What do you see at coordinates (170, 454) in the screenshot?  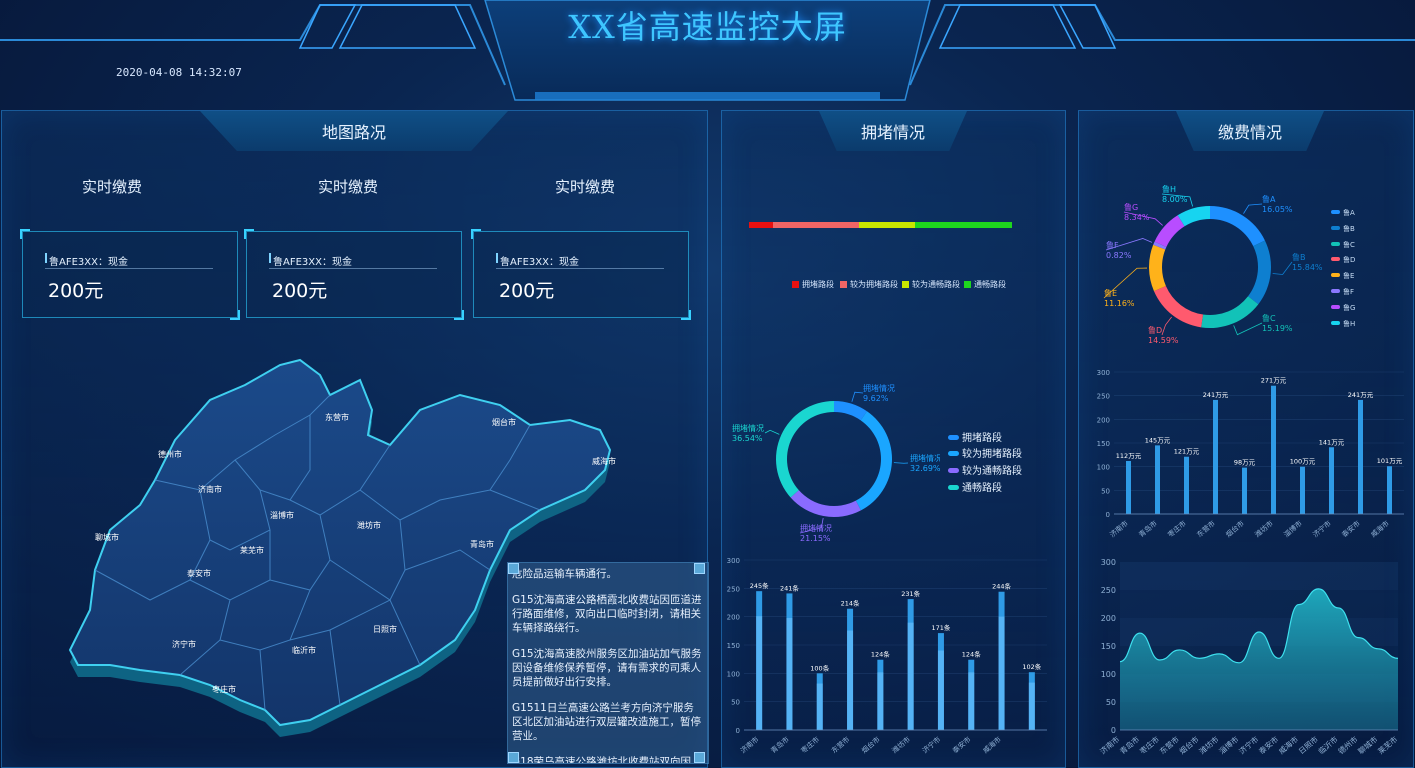 I see `city-label: 德州市` at bounding box center [170, 454].